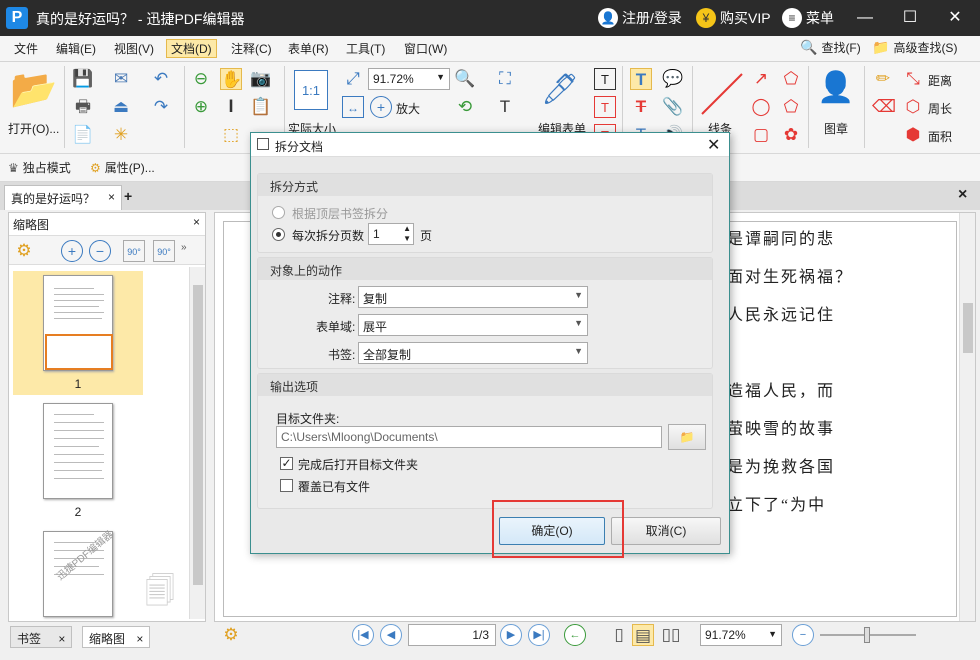  What do you see at coordinates (278, 212) in the screenshot?
I see `radio-split-bookmark` at bounding box center [278, 212].